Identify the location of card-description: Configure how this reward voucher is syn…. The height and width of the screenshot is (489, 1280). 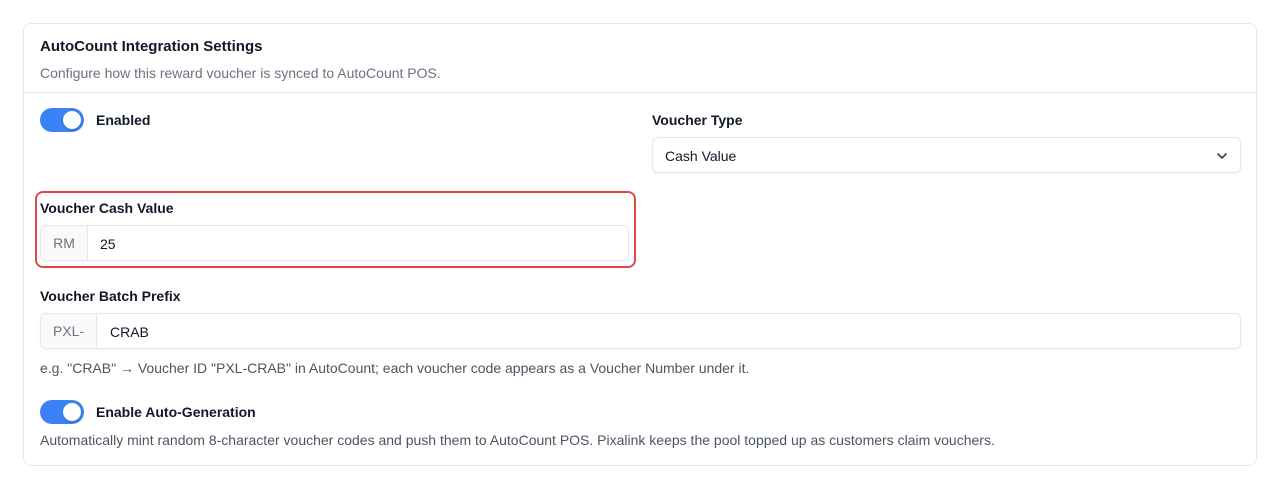
(240, 73).